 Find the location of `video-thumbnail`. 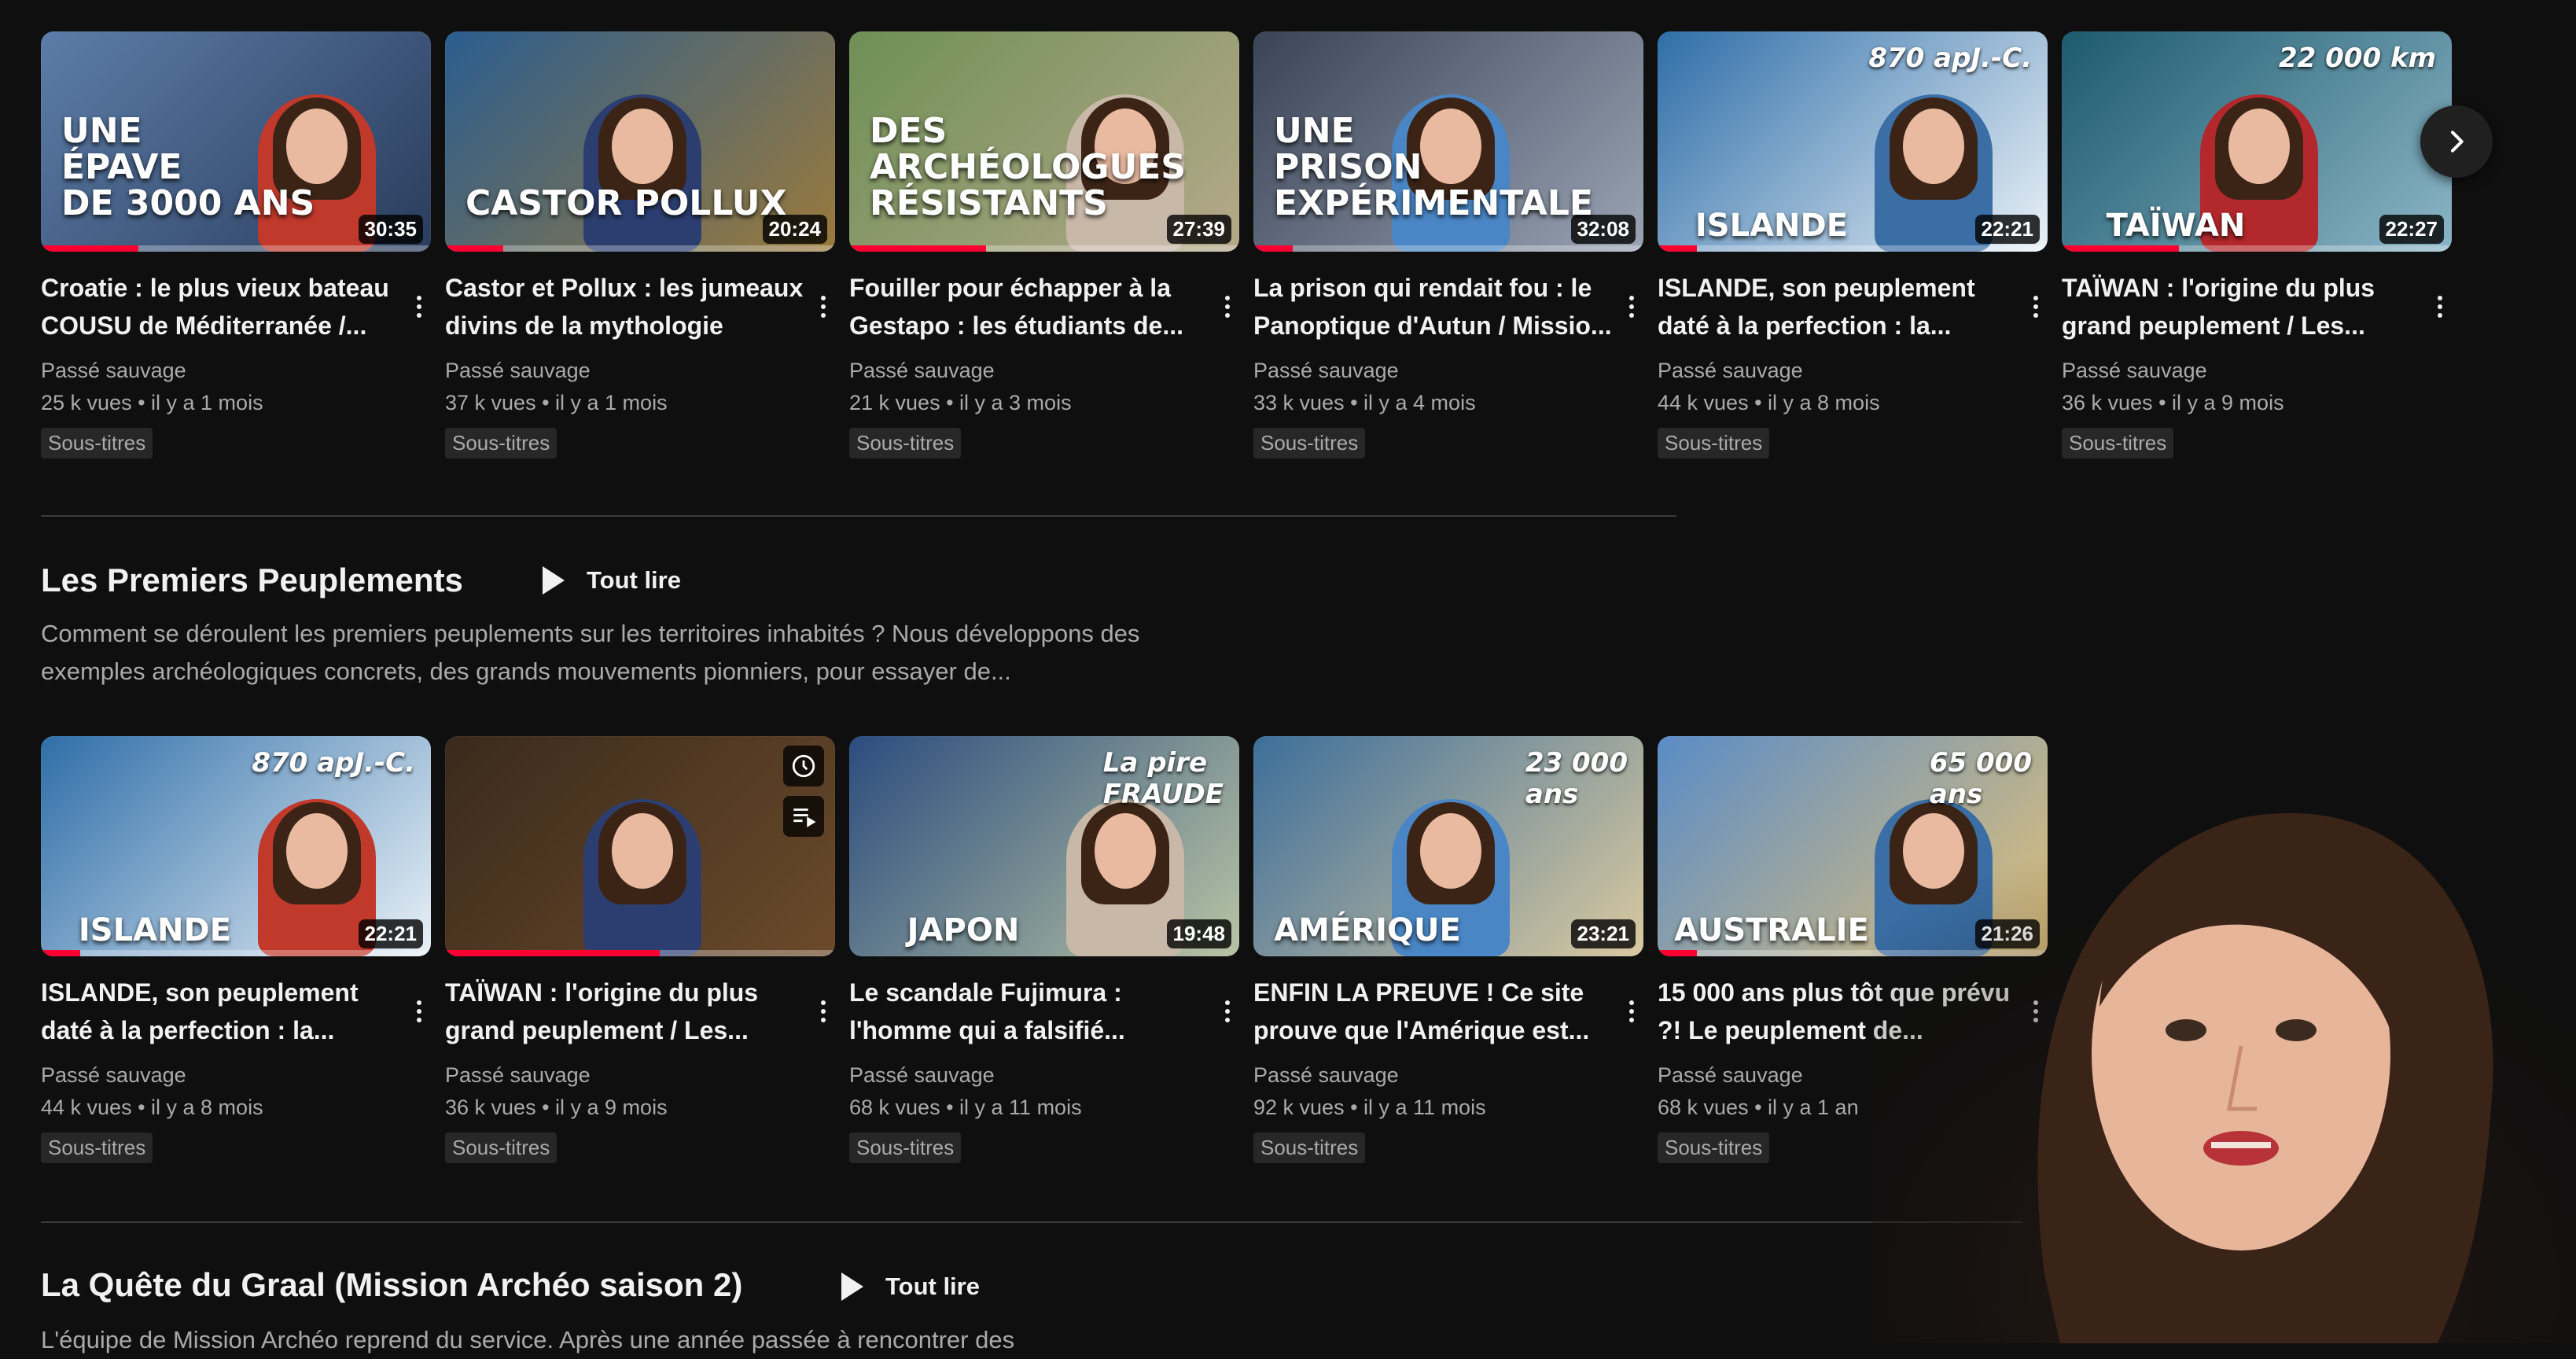

video-thumbnail is located at coordinates (640, 846).